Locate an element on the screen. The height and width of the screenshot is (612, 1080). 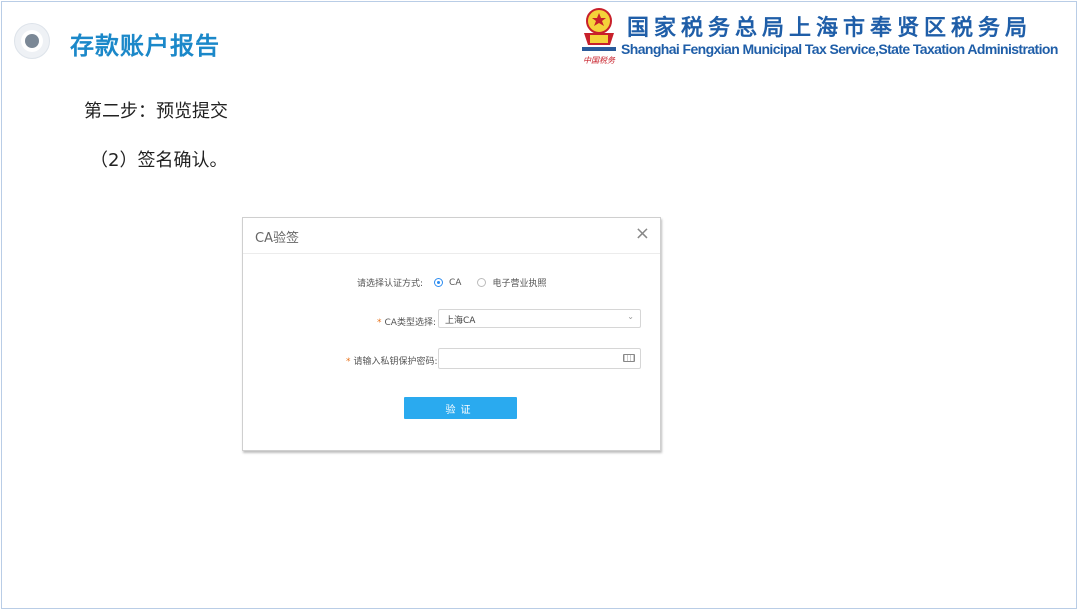
org-name-cn: 国家税务总局上海市奉贤区税务局 is located at coordinates (830, 28).